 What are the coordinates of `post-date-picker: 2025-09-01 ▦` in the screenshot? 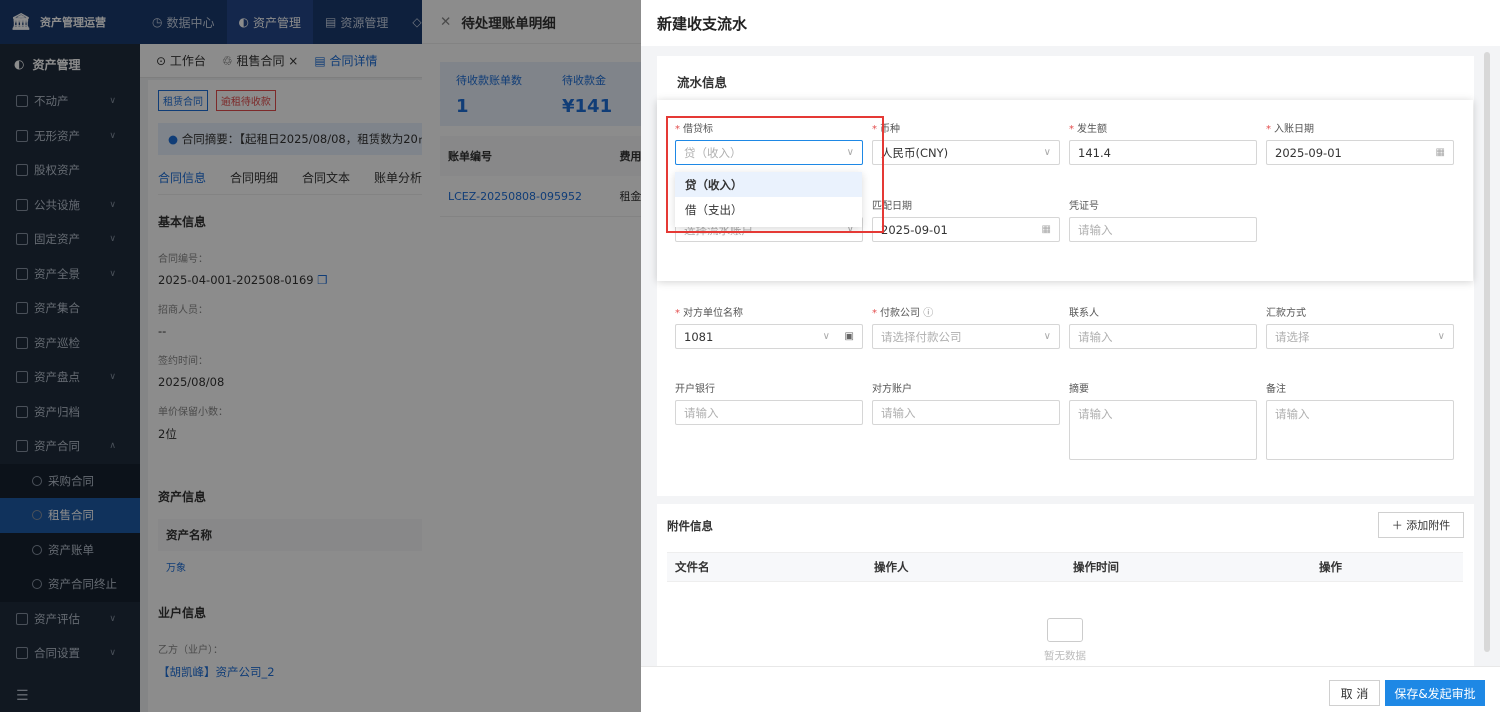 It's located at (1360, 152).